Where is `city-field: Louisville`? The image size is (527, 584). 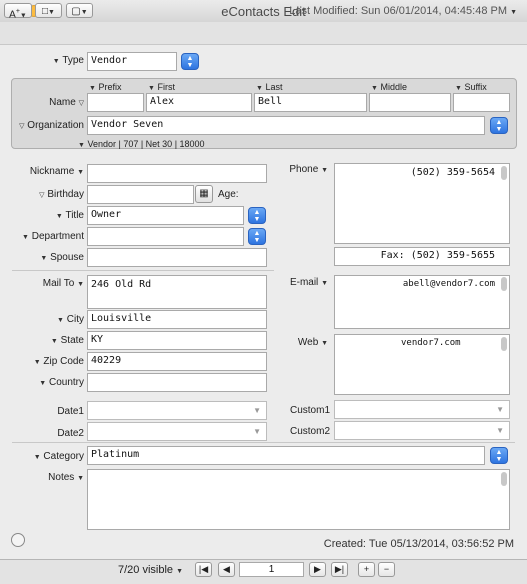 city-field: Louisville is located at coordinates (177, 319).